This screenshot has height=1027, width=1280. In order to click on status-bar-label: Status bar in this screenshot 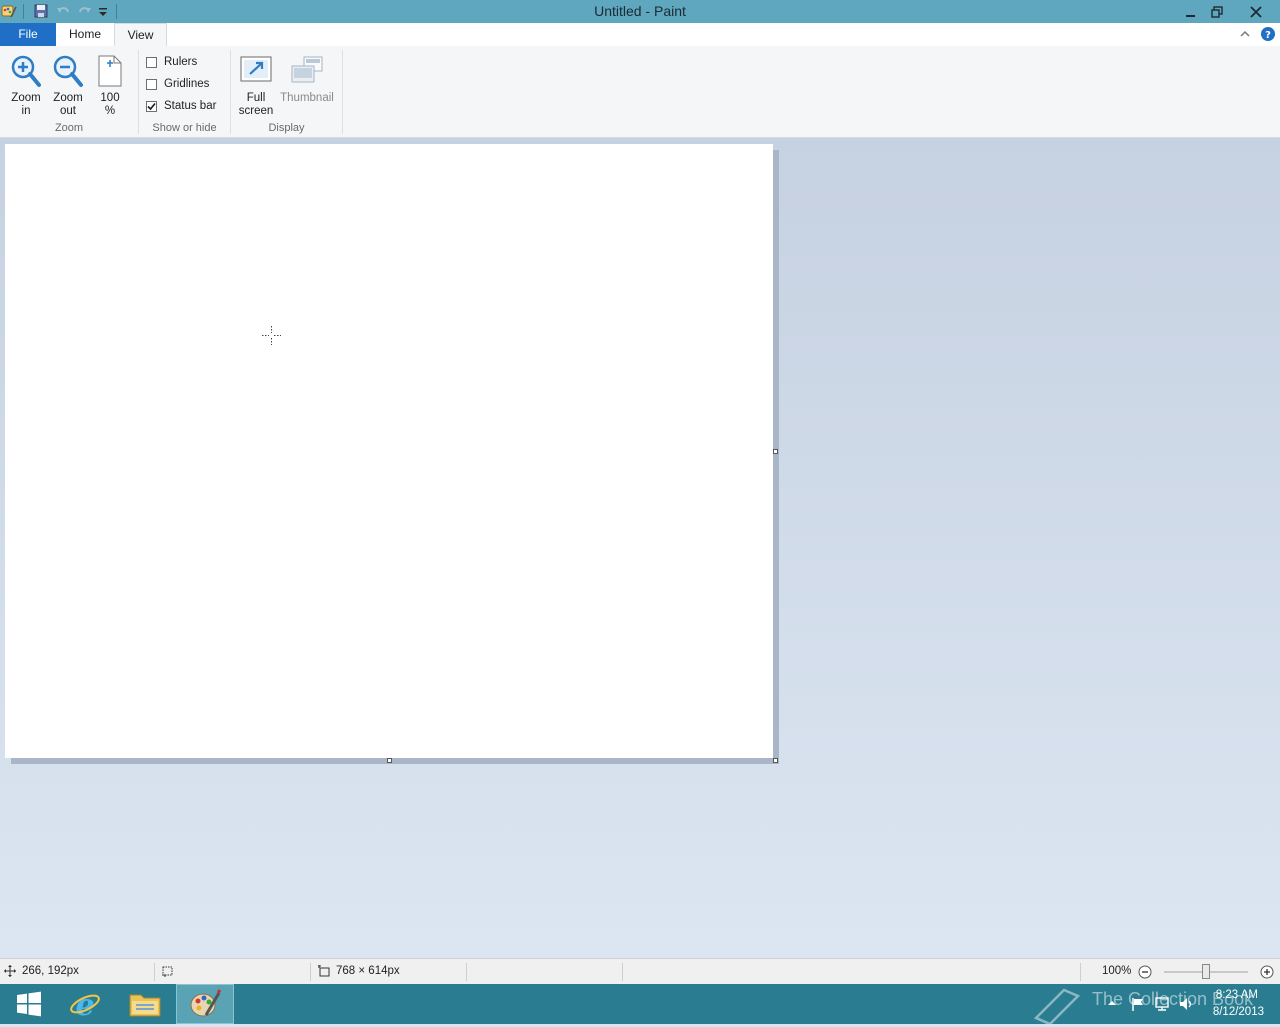, I will do `click(190, 106)`.